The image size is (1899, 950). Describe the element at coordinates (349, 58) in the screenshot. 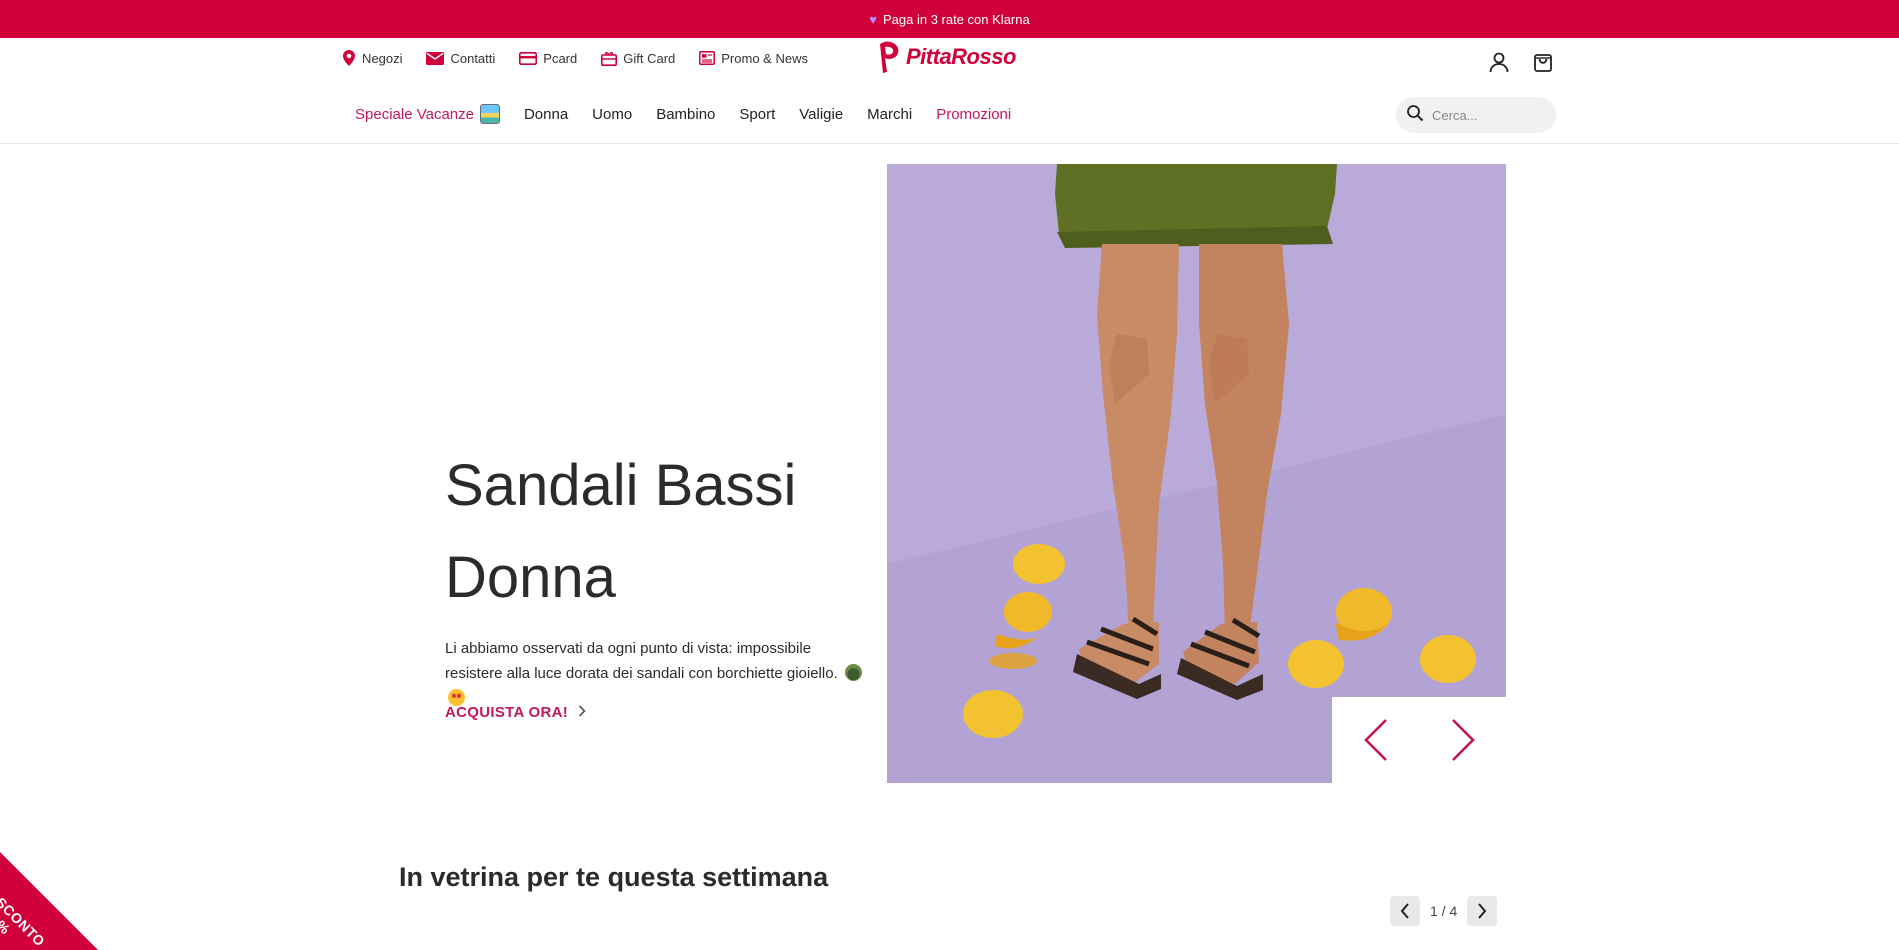

I see `map-pin-icon` at that location.